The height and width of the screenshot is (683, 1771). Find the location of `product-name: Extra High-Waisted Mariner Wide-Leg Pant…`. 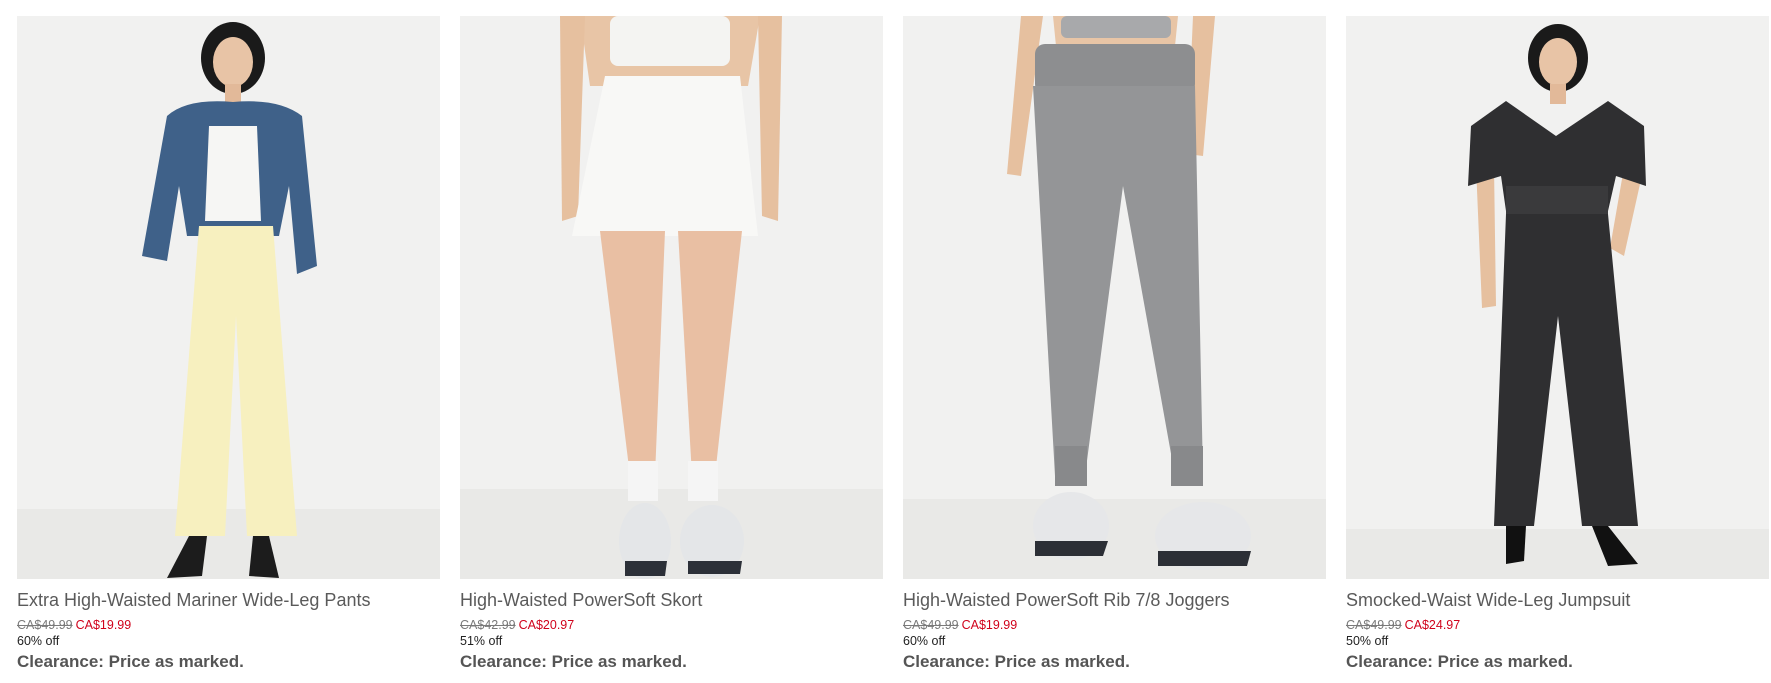

product-name: Extra High-Waisted Mariner Wide-Leg Pant… is located at coordinates (228, 600).